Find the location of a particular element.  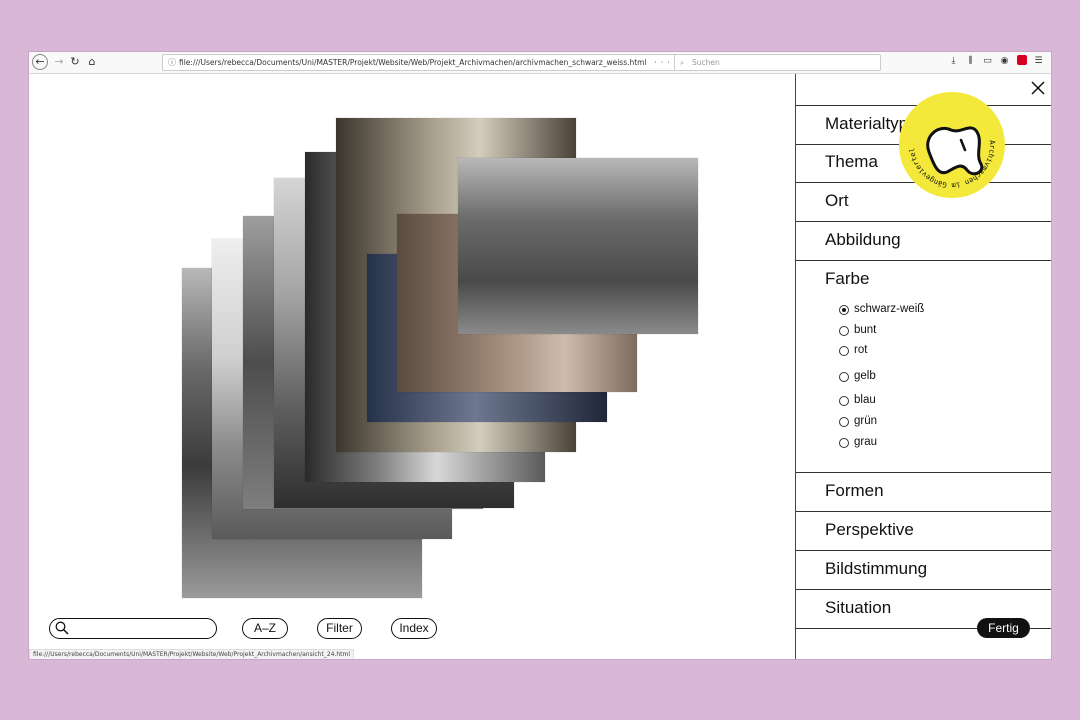

sidebar-icon: ▭ is located at coordinates (987, 61).